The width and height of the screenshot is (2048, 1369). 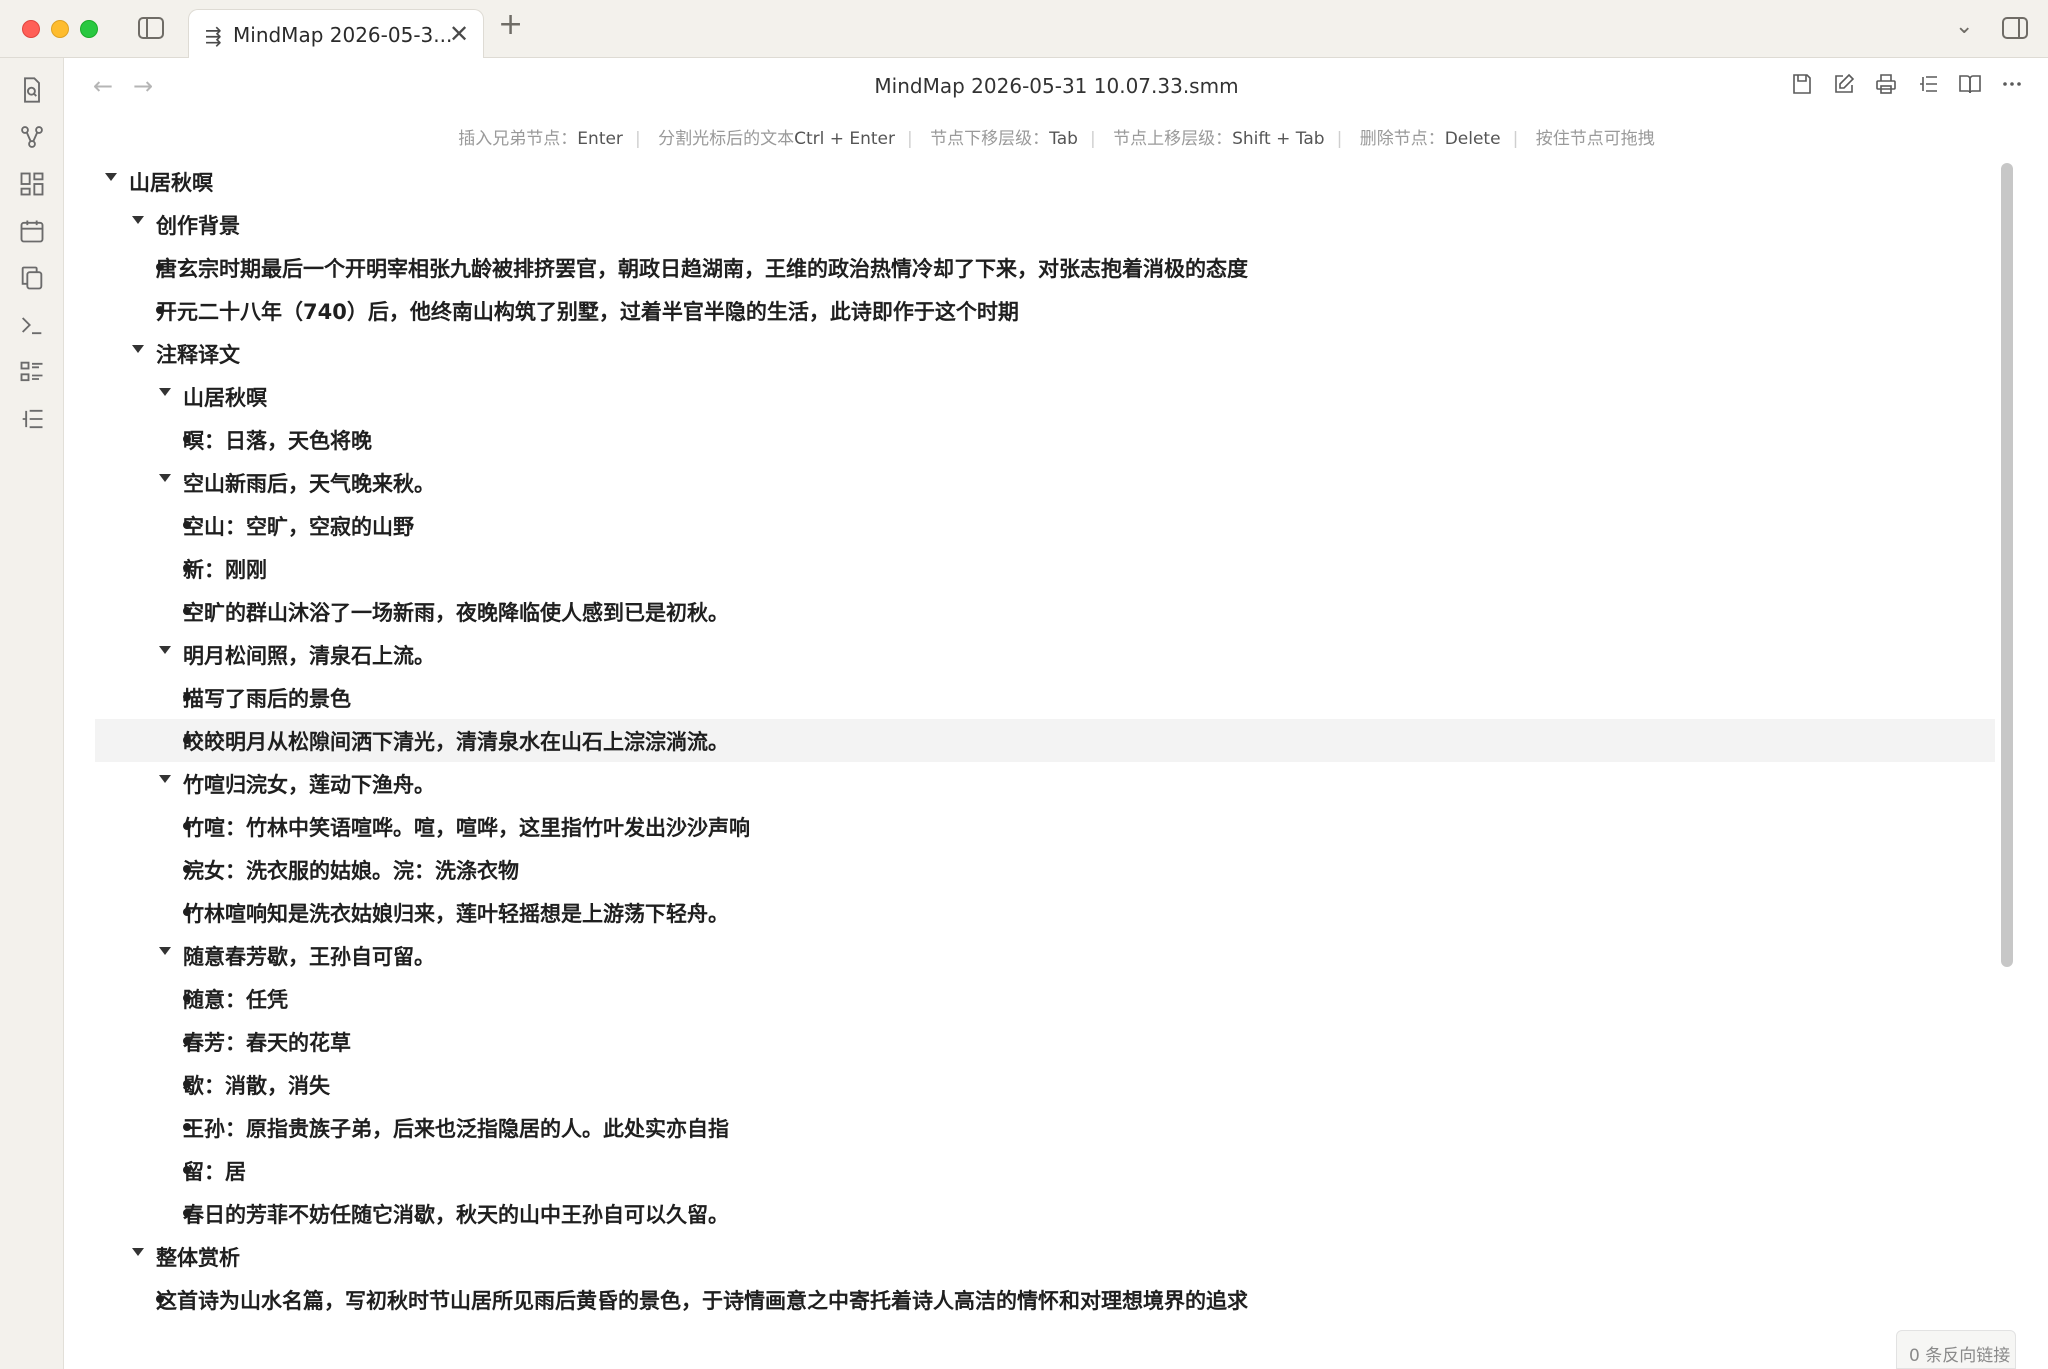 What do you see at coordinates (1030, 697) in the screenshot?
I see `outline-item: 描写了雨后的景色` at bounding box center [1030, 697].